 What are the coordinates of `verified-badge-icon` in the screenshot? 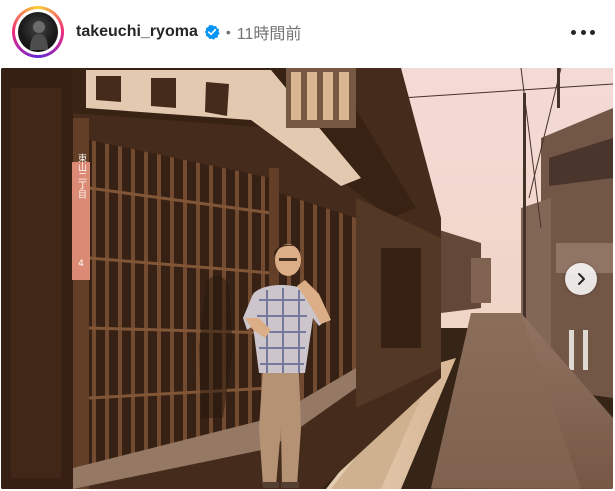 It's located at (212, 32).